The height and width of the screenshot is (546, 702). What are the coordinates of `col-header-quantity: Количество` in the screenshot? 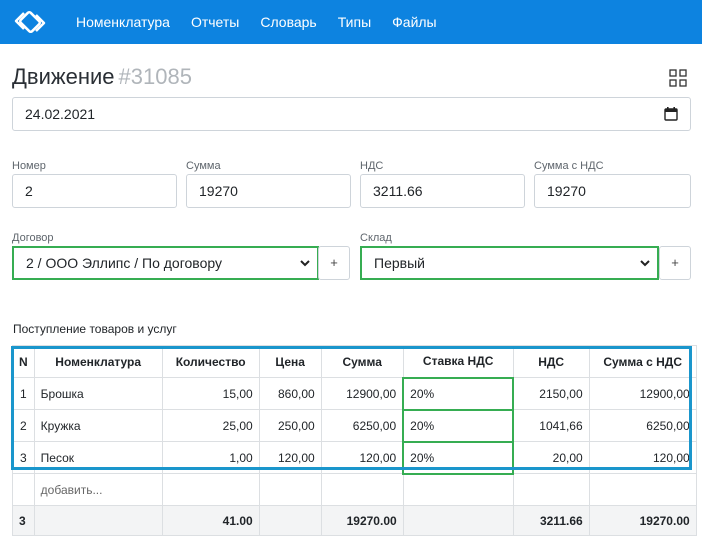 It's located at (210, 361).